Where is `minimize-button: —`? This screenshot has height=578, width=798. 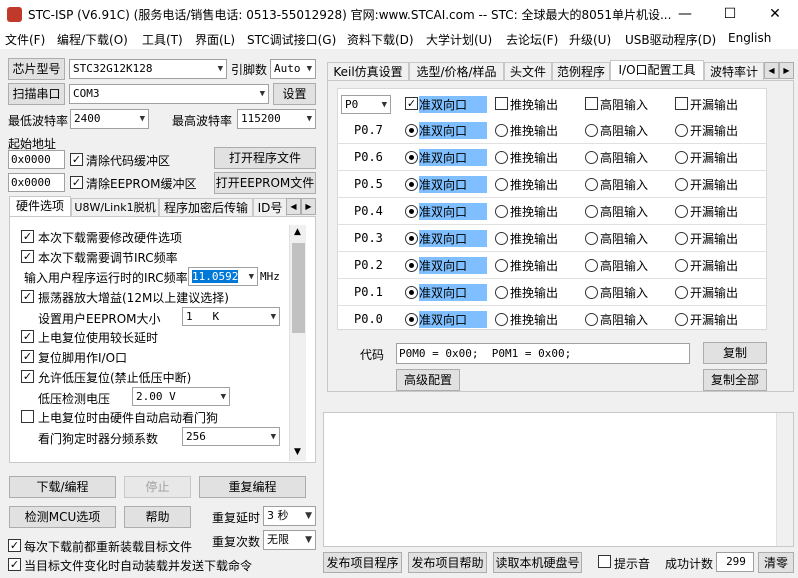
minimize-button: — is located at coordinates (685, 14).